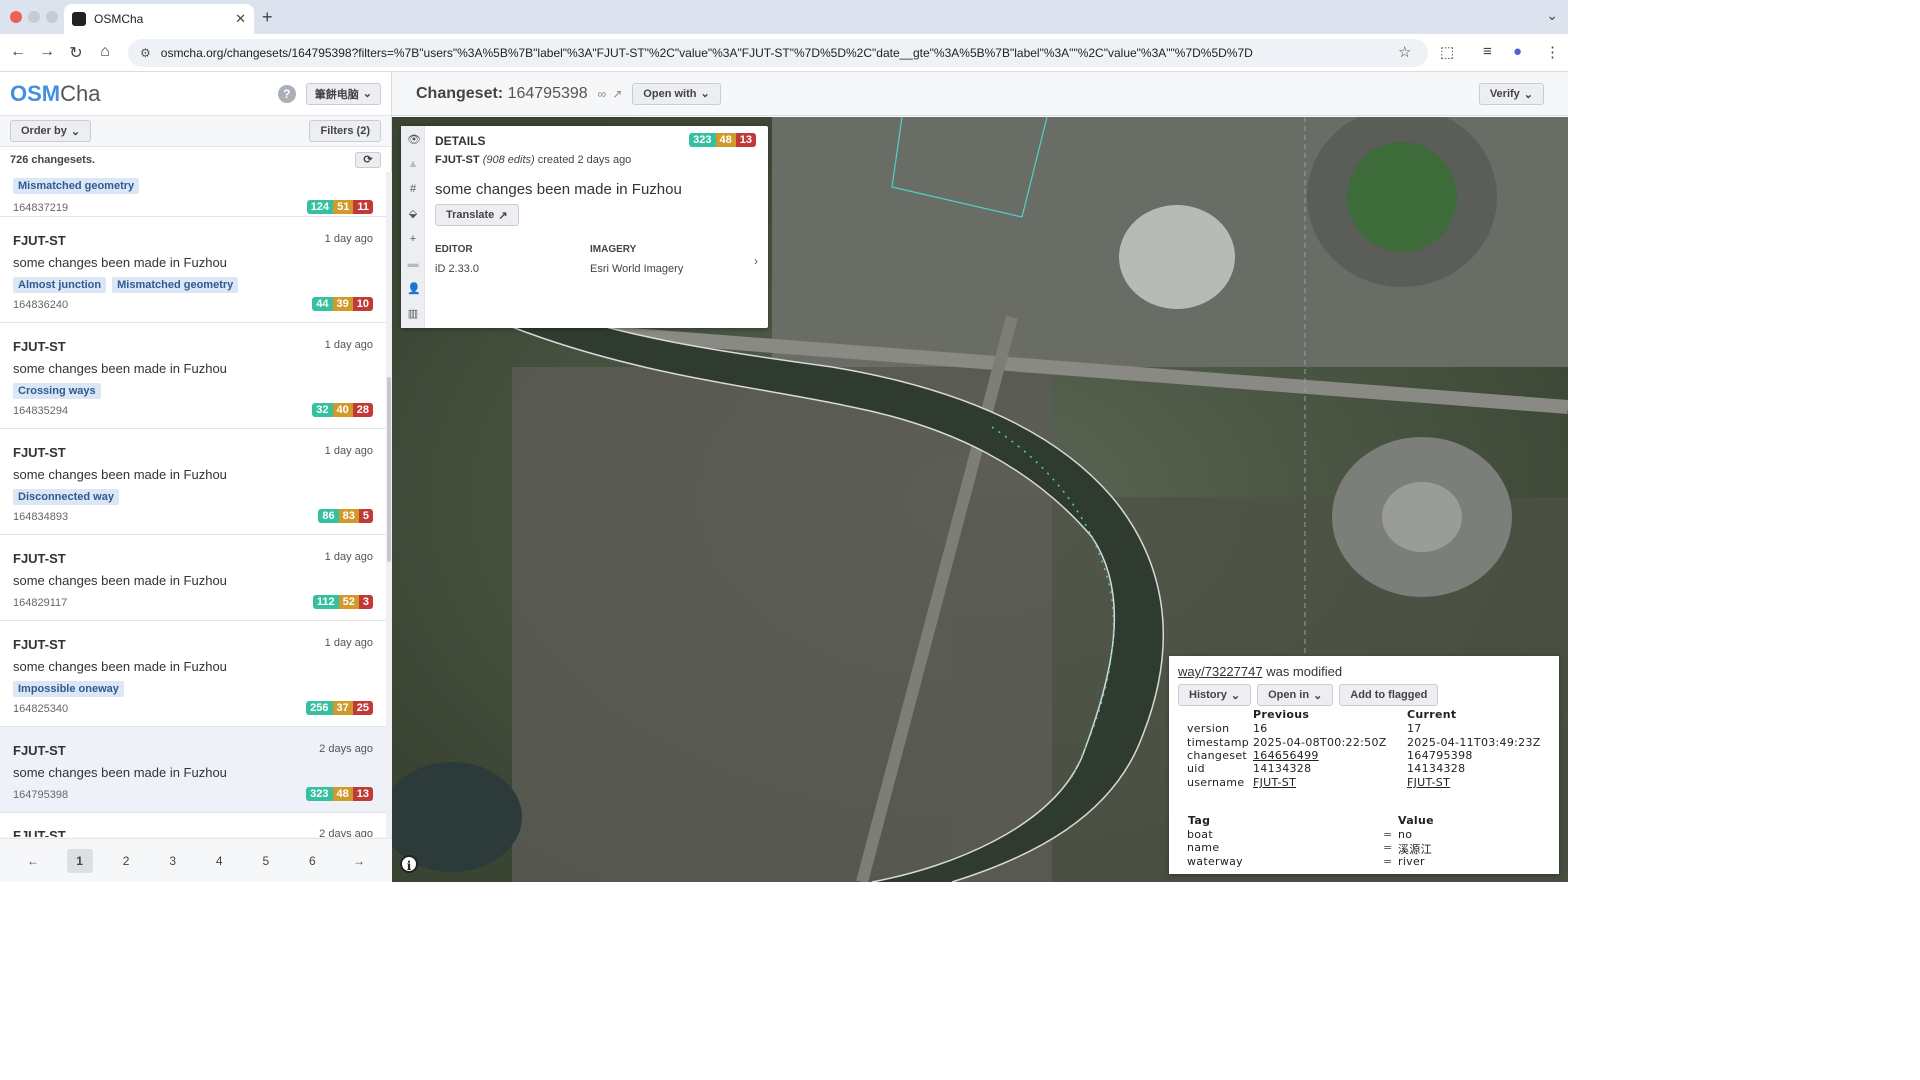 Image resolution: width=1920 pixels, height=1080 pixels. I want to click on tag-value: no, so click(1405, 834).